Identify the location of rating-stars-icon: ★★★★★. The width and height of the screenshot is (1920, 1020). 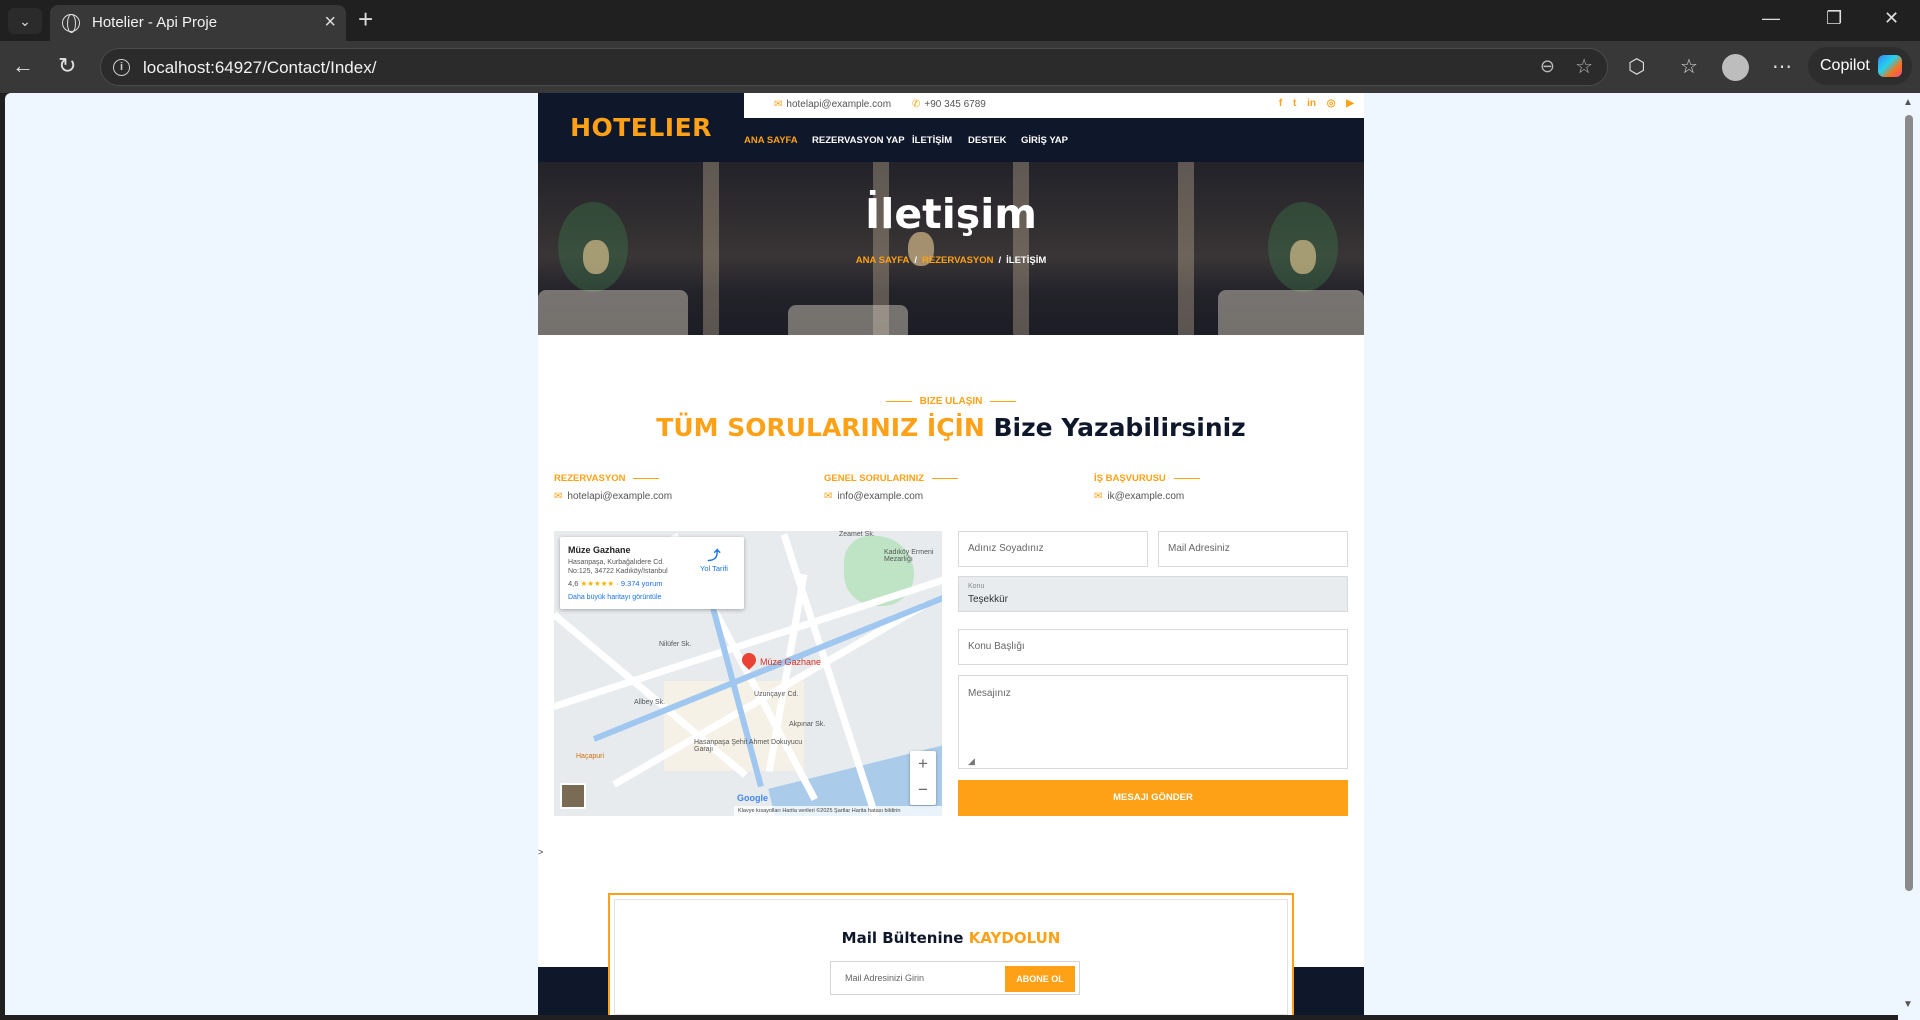
(597, 583).